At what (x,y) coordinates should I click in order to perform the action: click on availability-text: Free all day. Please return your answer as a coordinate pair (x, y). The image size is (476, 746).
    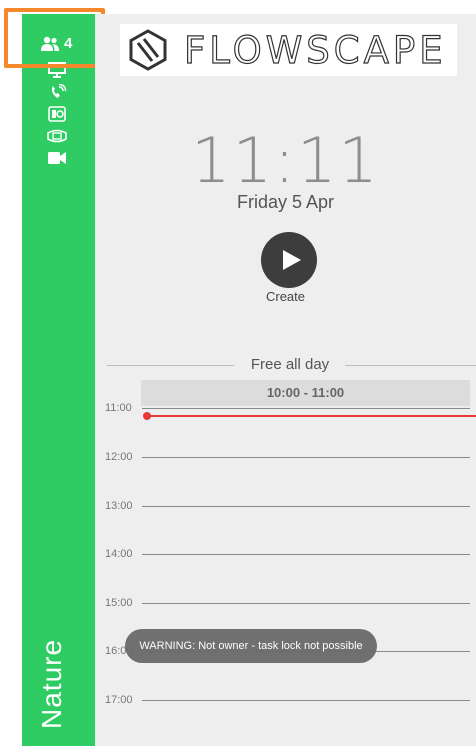
    Looking at the image, I should click on (290, 364).